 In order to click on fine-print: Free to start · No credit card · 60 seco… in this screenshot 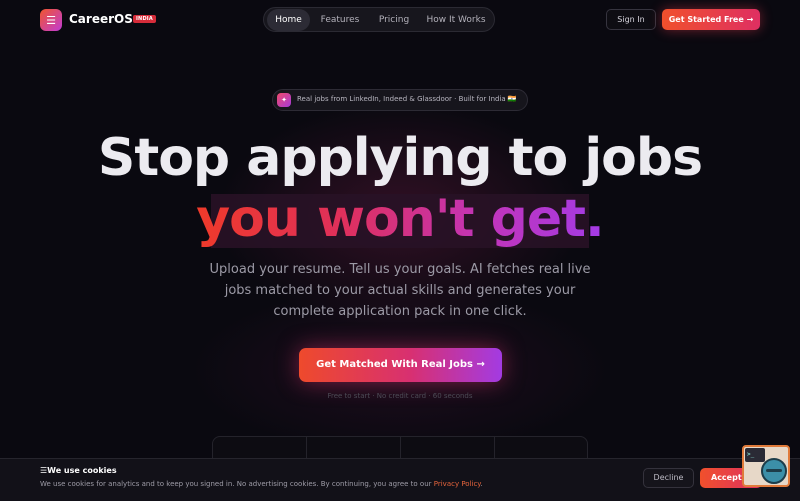, I will do `click(400, 396)`.